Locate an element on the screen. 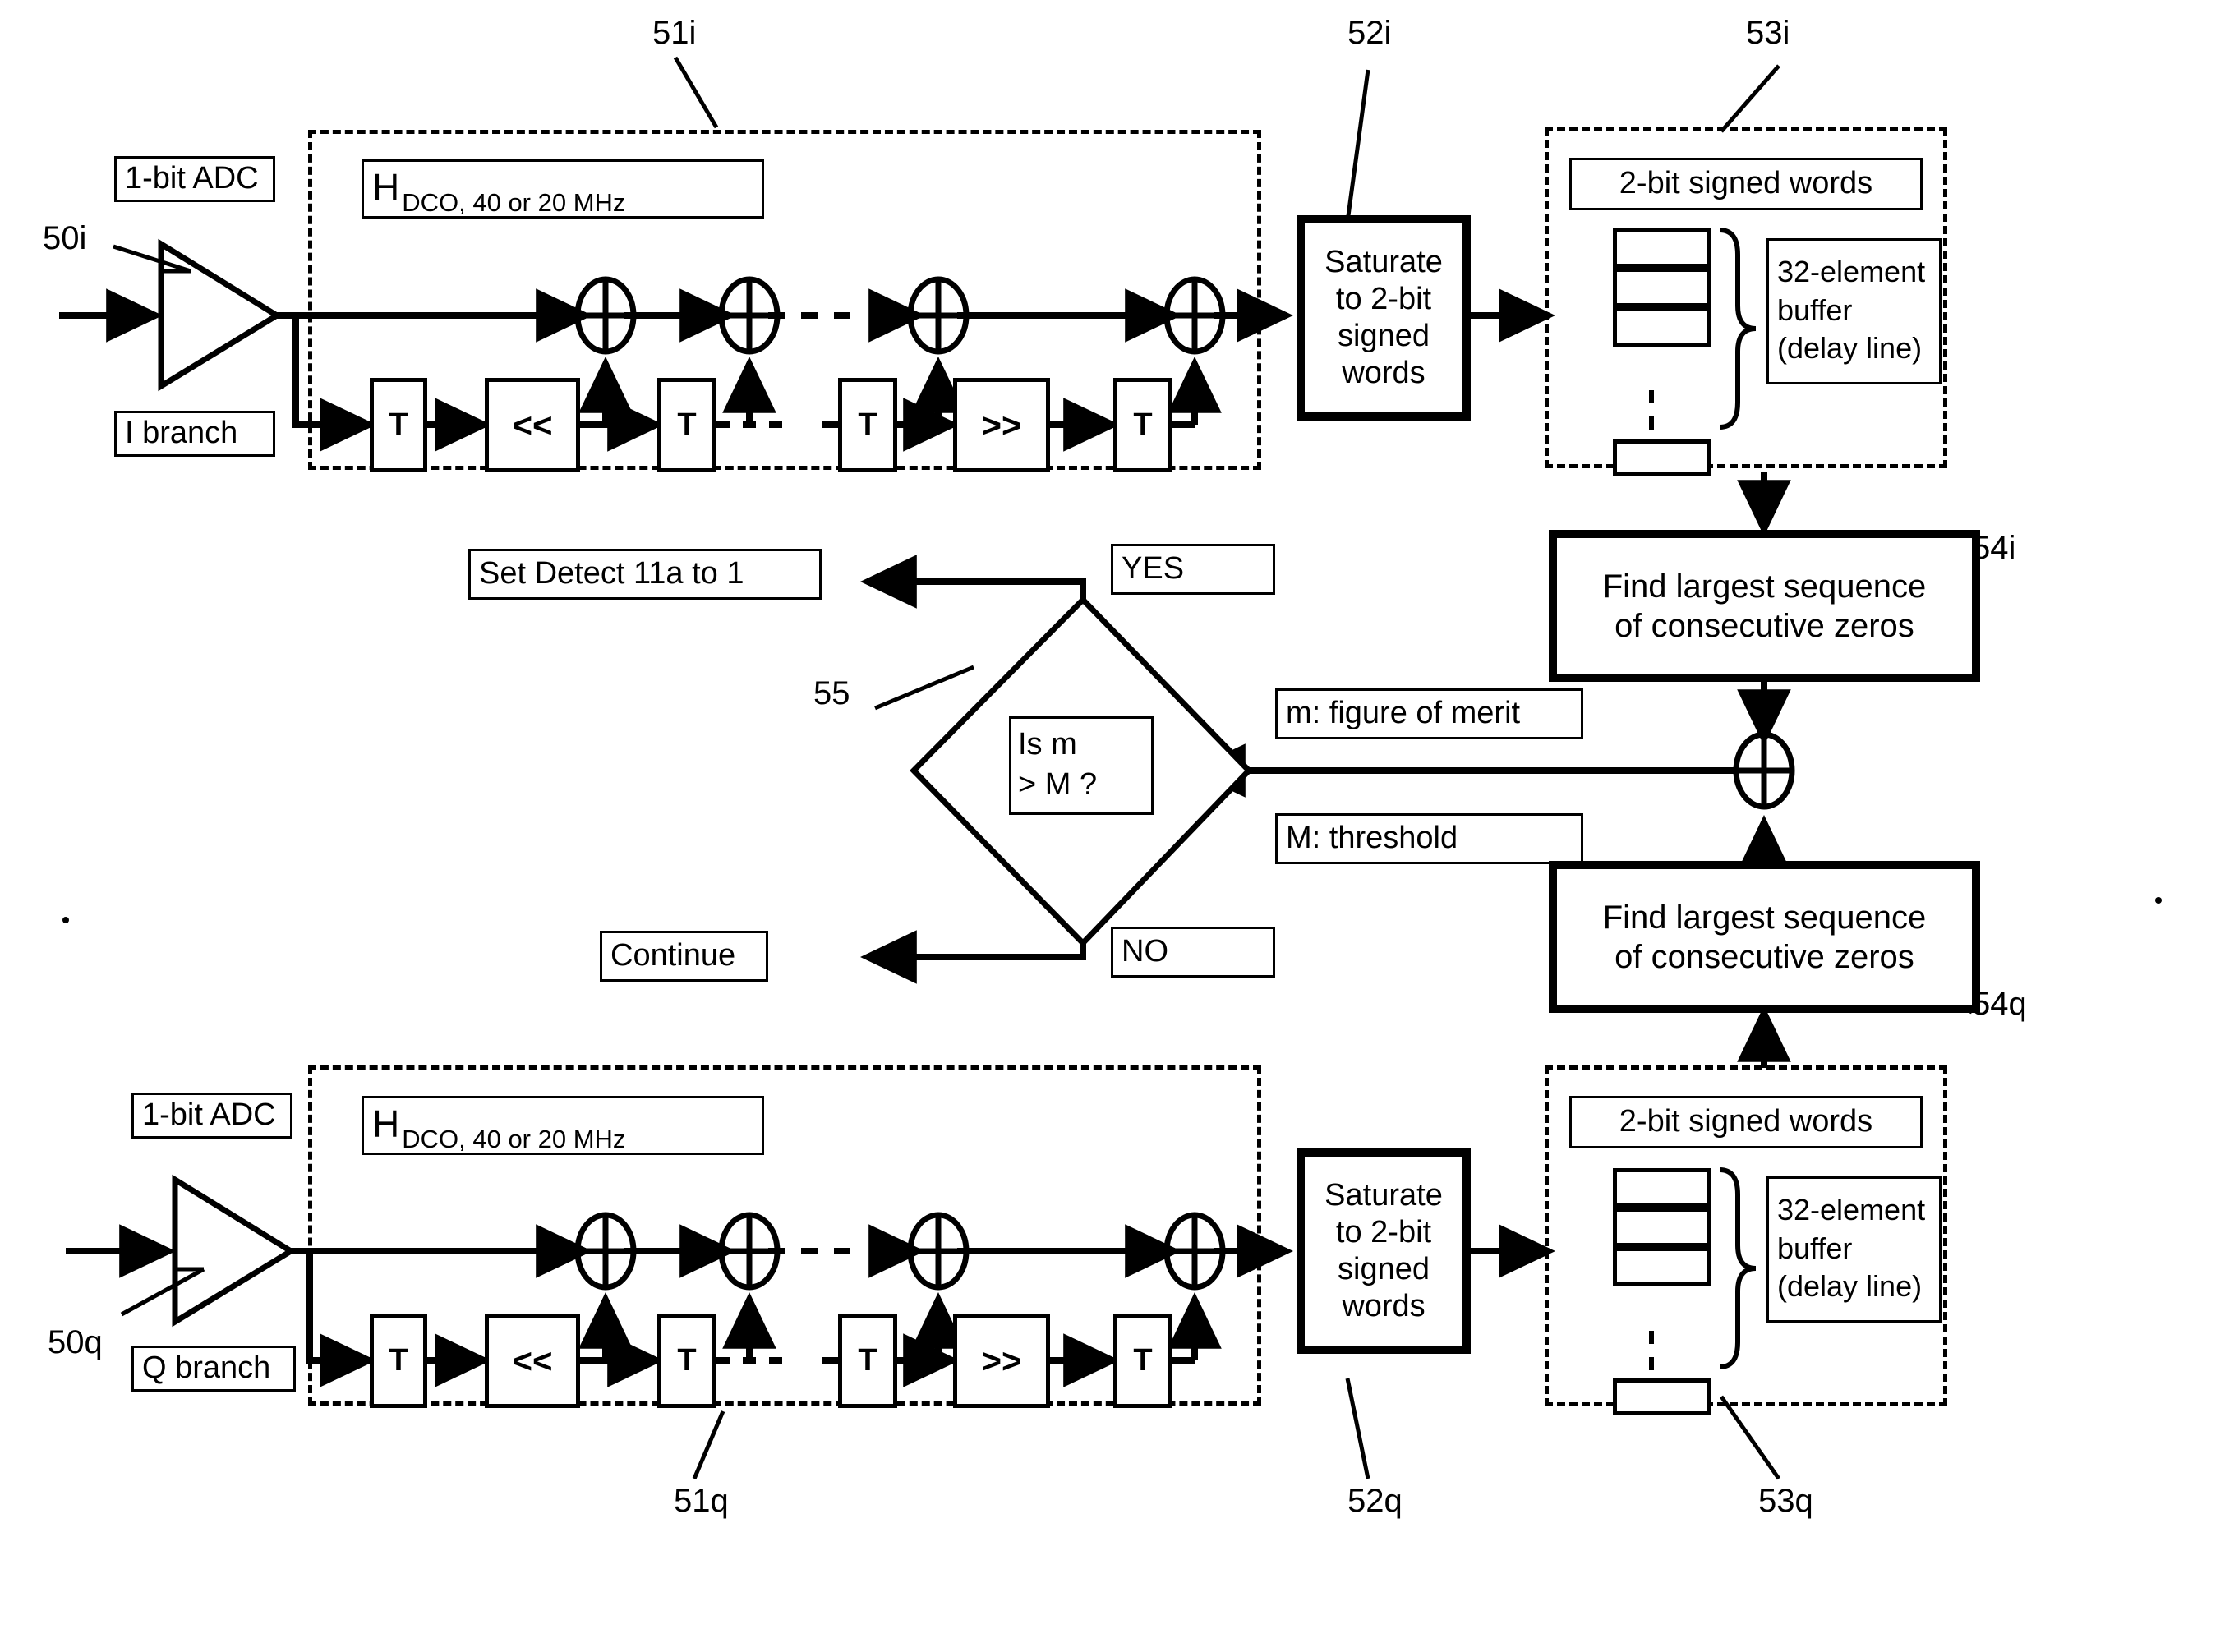 This screenshot has width=2234, height=1652. saturate-block-q: Saturate to 2-bit signed words is located at coordinates (1384, 1251).